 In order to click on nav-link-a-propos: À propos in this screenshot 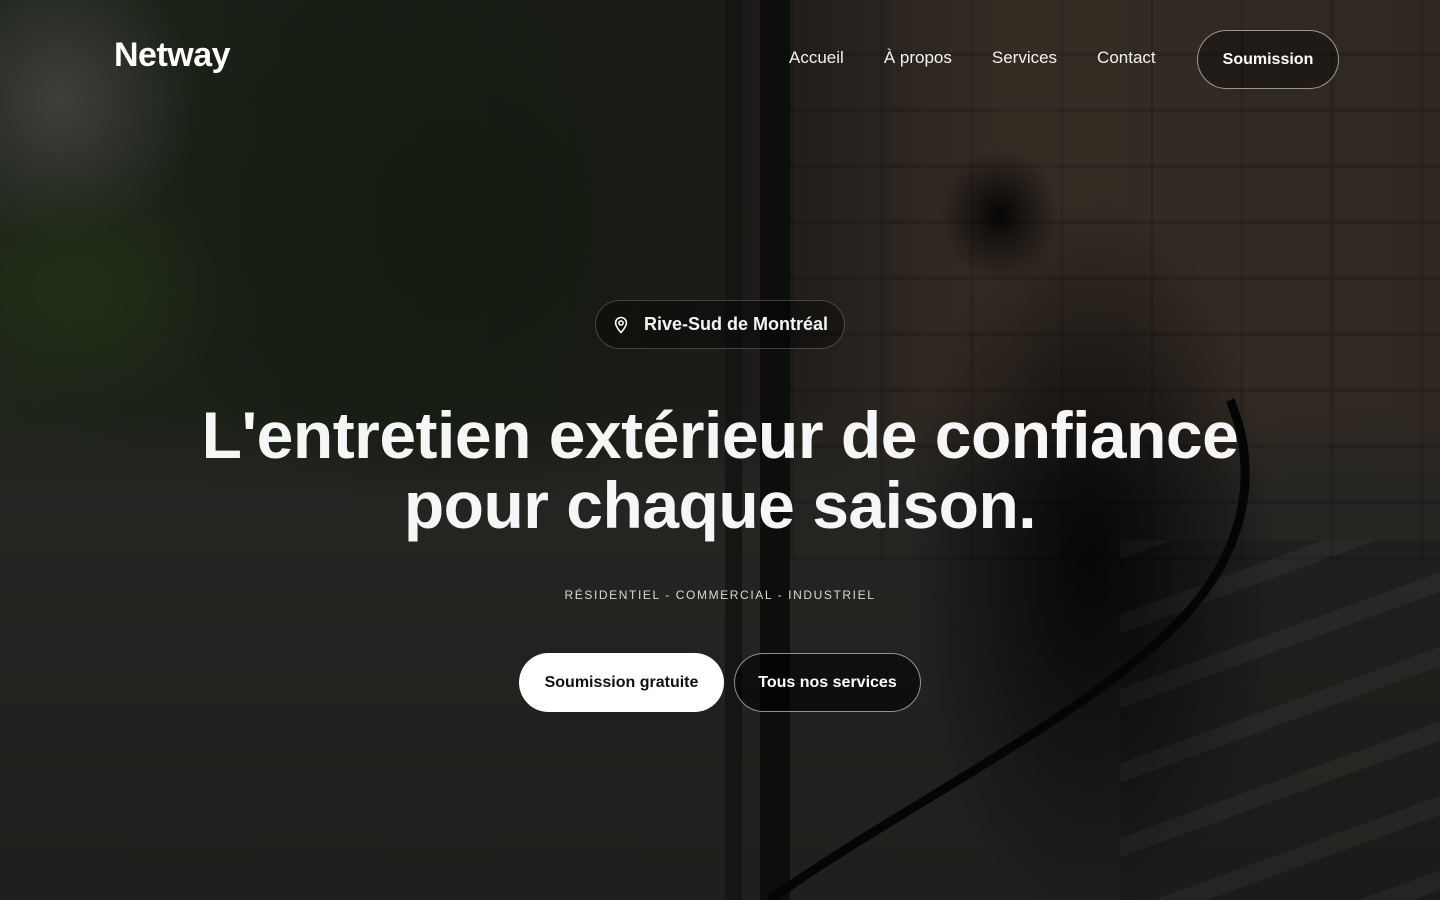, I will do `click(918, 58)`.